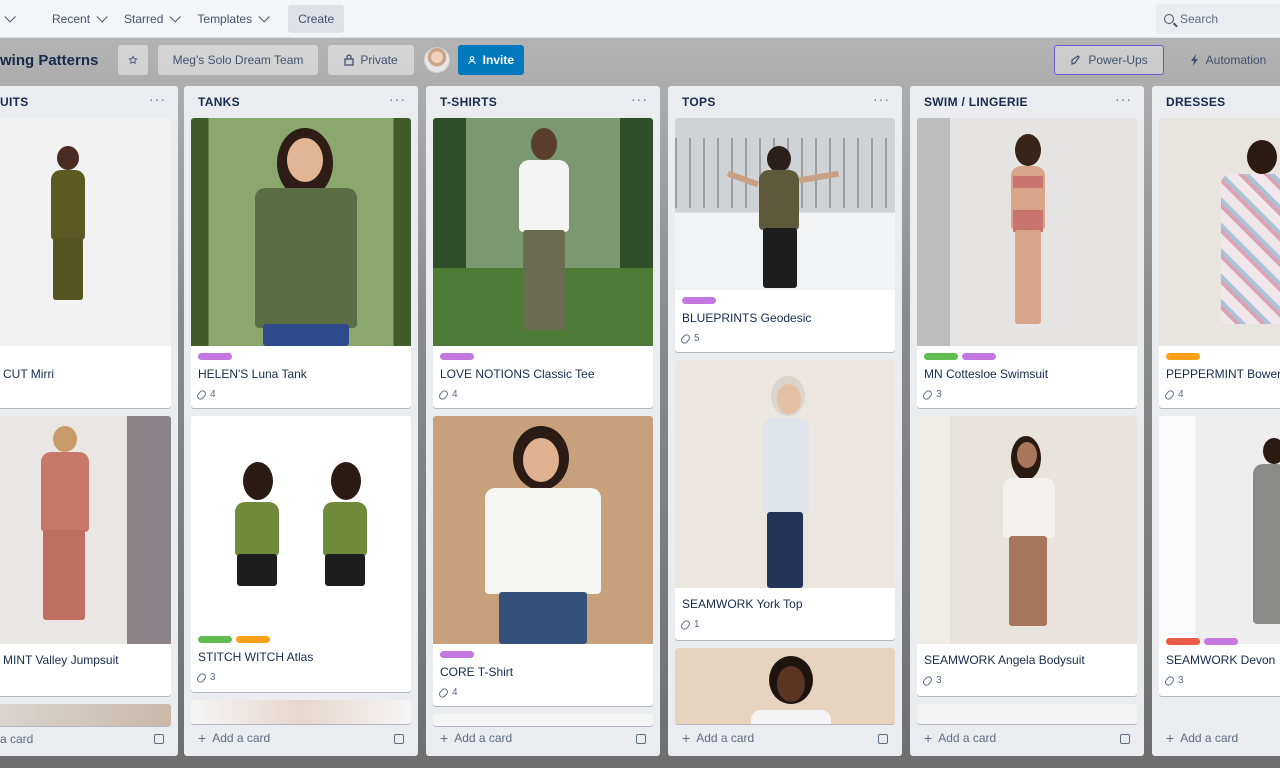 This screenshot has width=1280, height=768. I want to click on visibility-label: Private, so click(379, 60).